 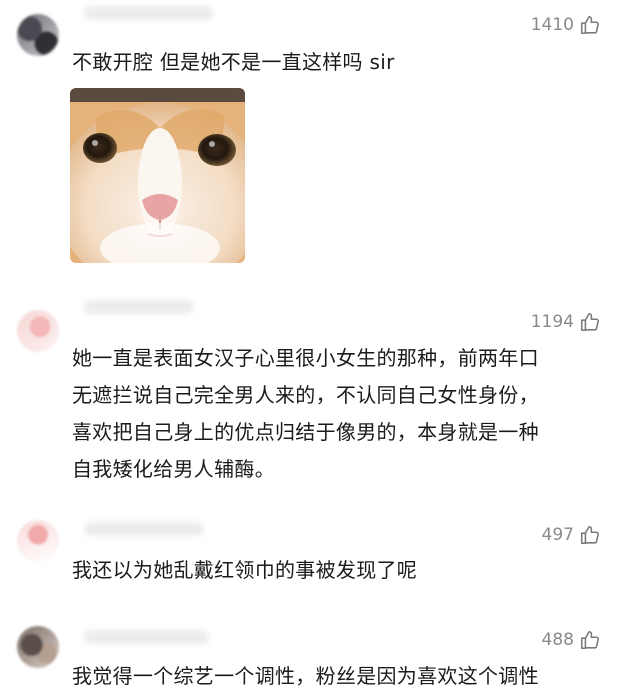 What do you see at coordinates (310, 653) in the screenshot?
I see `comment-item: 488 我觉得一个综艺一个调性，粉丝是因为喜欢这个调性` at bounding box center [310, 653].